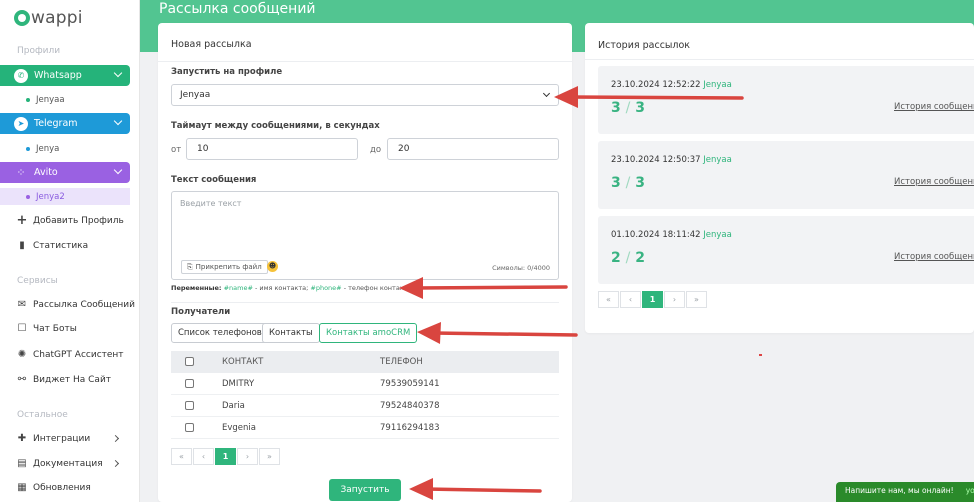 This screenshot has height=502, width=974. I want to click on sidebar-item-widget: ⚯ Виджет На Сайт, so click(63, 380).